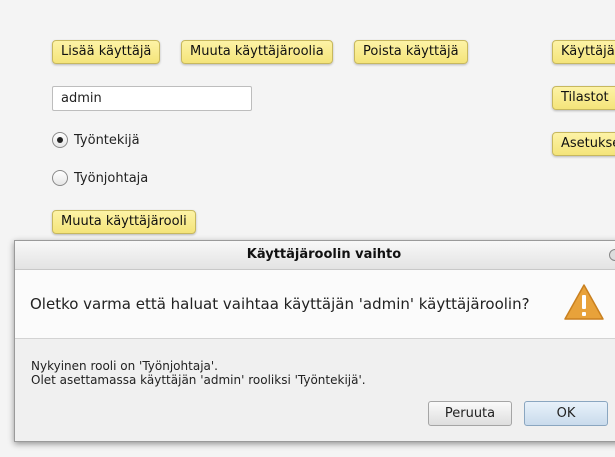 This screenshot has height=457, width=615. Describe the element at coordinates (583, 144) in the screenshot. I see `settings-menu-button: Asetukset` at that location.